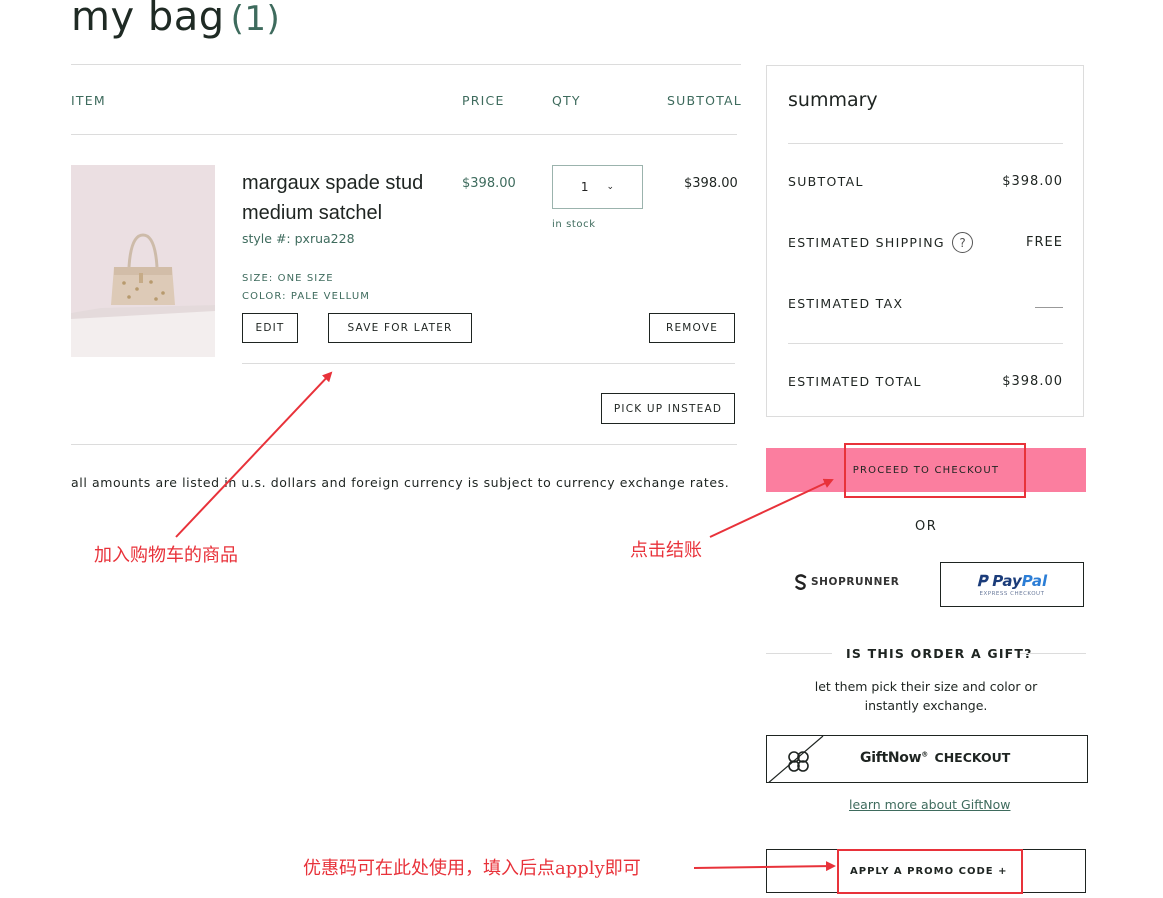  What do you see at coordinates (306, 296) in the screenshot?
I see `product-color: COLOR: PALE VELLUM` at bounding box center [306, 296].